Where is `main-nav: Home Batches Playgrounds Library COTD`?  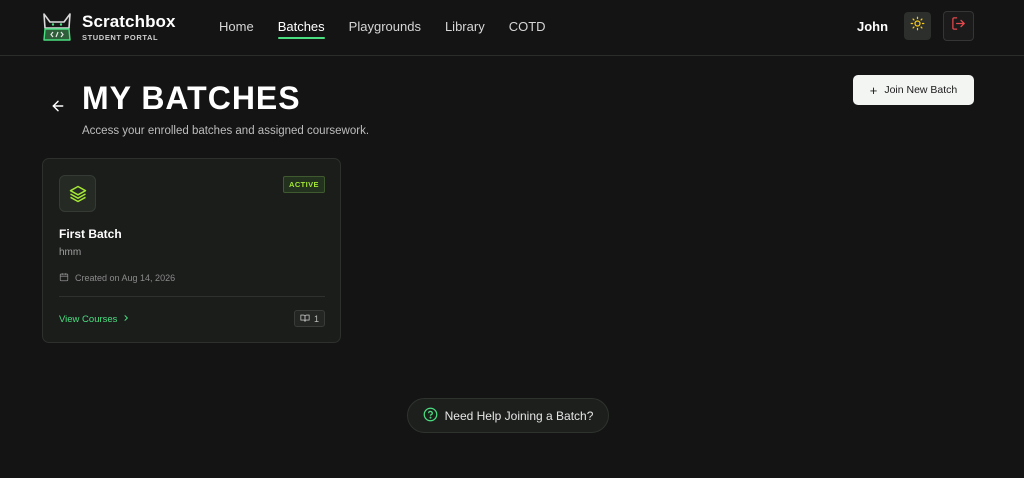
main-nav: Home Batches Playgrounds Library COTD is located at coordinates (394, 28).